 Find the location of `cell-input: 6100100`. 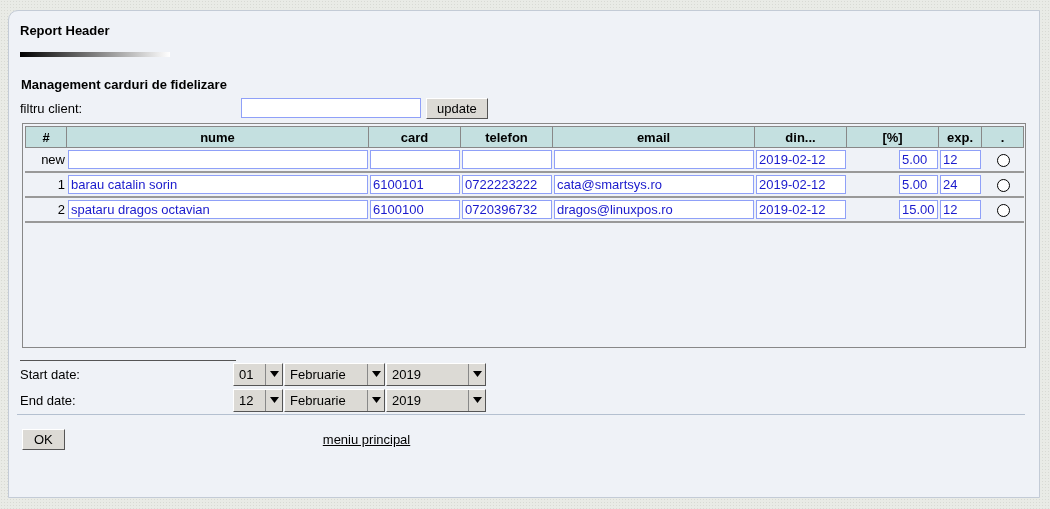

cell-input: 6100100 is located at coordinates (415, 209).